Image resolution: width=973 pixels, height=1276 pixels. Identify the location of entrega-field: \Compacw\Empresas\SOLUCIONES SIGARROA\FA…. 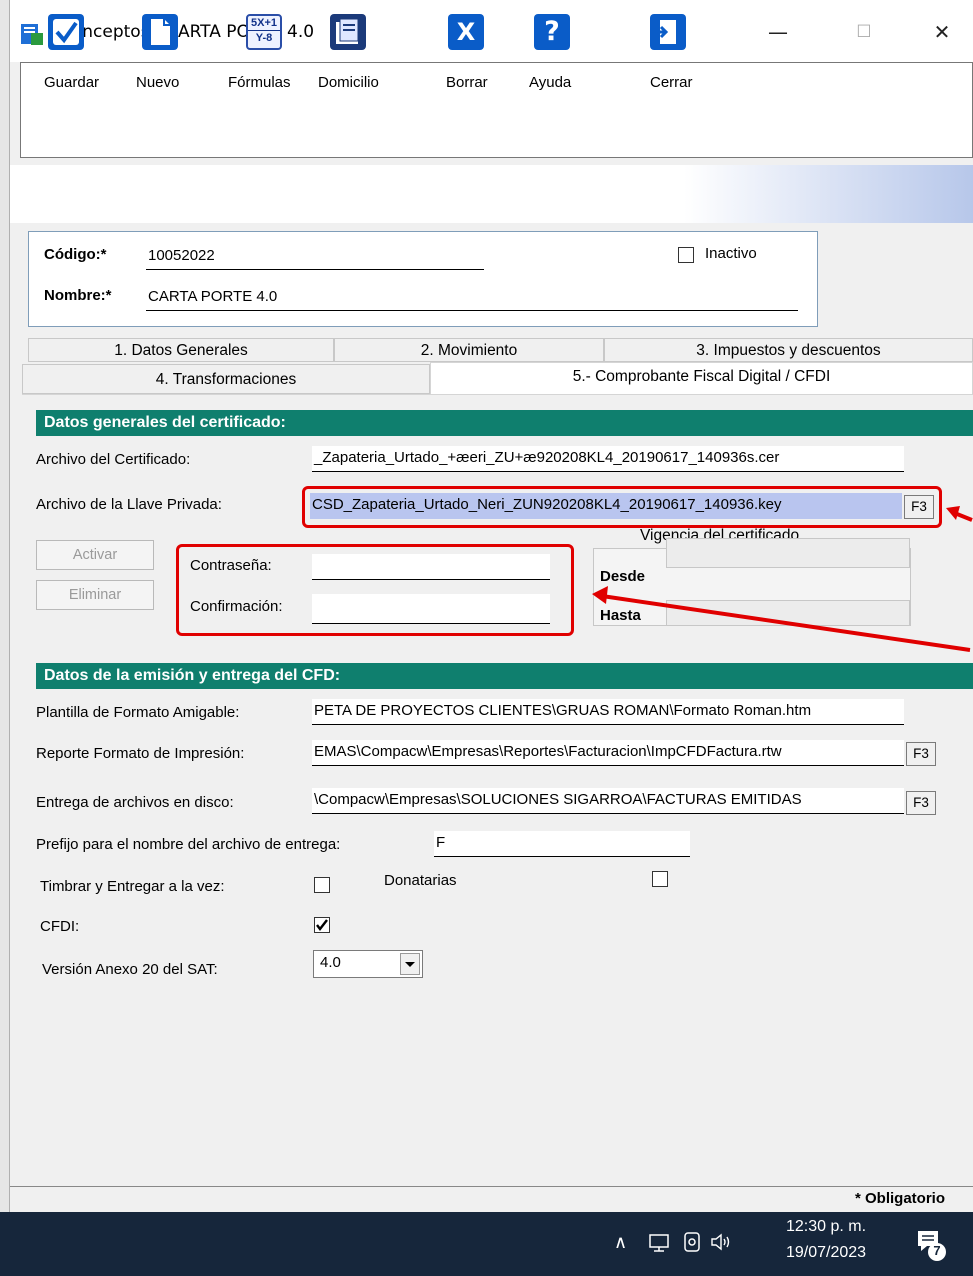
(608, 801).